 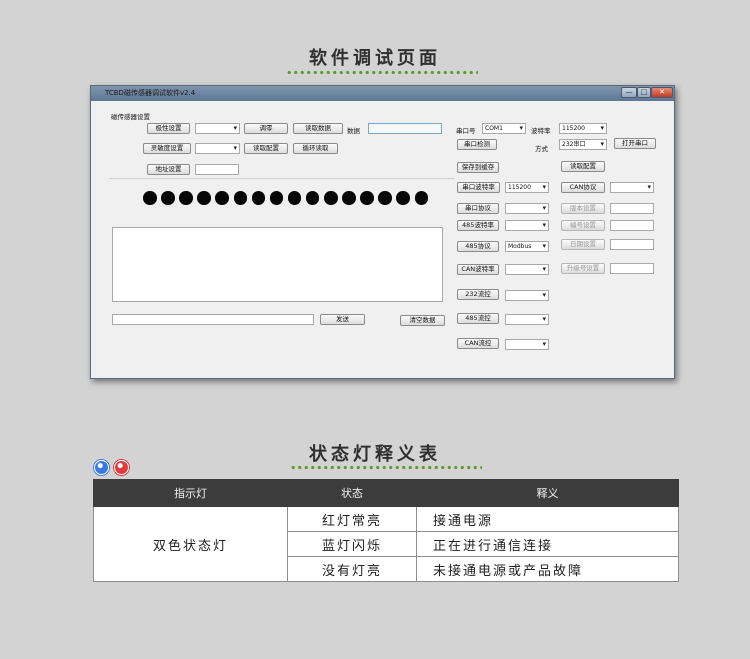 I want to click on flow-485-select, so click(x=527, y=319).